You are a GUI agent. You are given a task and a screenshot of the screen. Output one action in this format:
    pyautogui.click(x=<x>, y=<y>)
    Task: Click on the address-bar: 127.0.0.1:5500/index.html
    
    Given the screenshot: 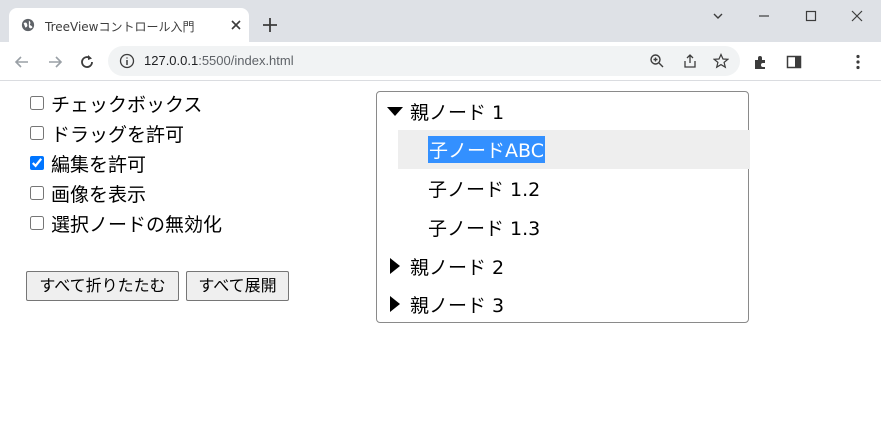 What is the action you would take?
    pyautogui.click(x=424, y=61)
    